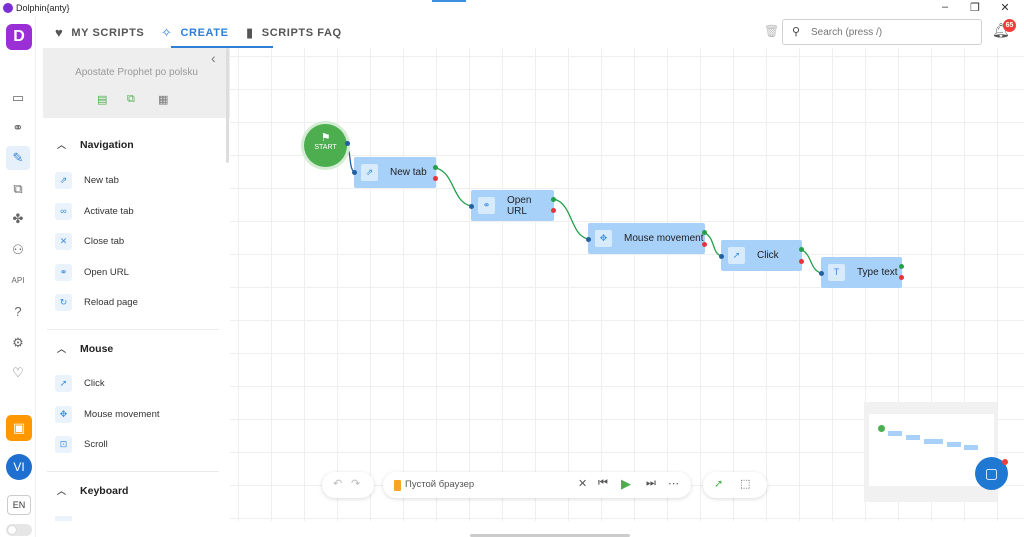  I want to click on clear-icon: ✕, so click(582, 483).